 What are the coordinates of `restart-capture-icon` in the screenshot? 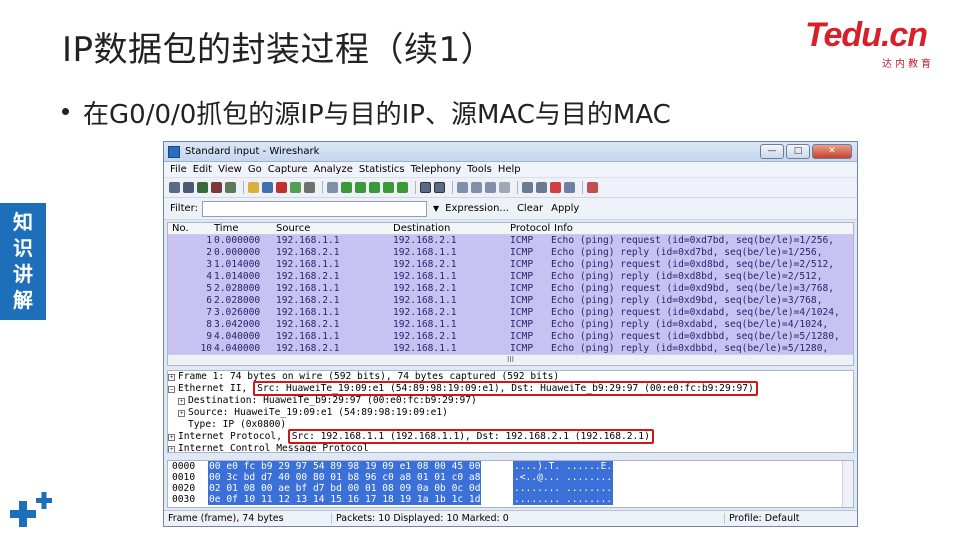 It's located at (230, 187).